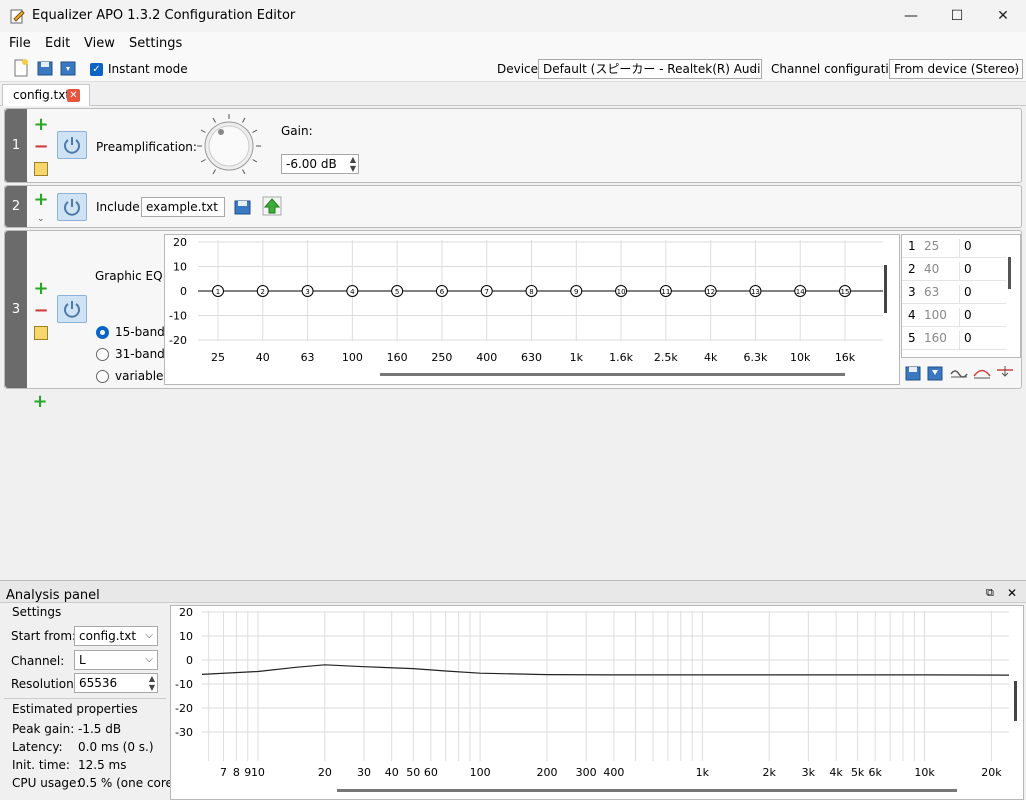 The image size is (1026, 800). What do you see at coordinates (20, 43) in the screenshot?
I see `menu-file: File` at bounding box center [20, 43].